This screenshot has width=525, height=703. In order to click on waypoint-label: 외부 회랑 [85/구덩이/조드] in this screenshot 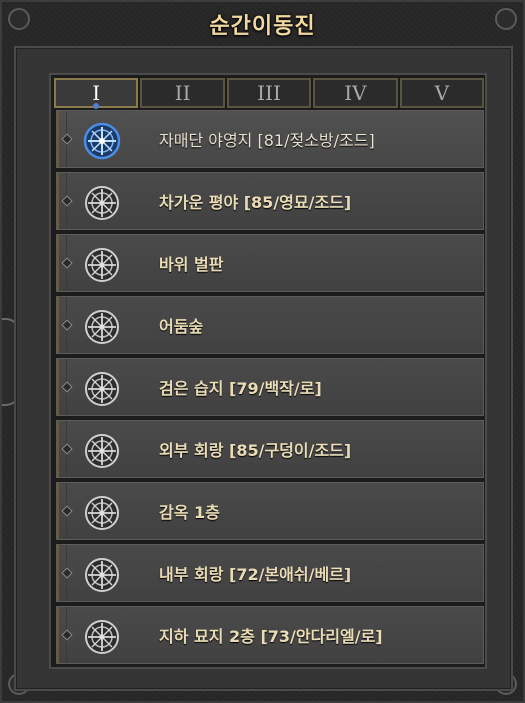, I will do `click(255, 450)`.